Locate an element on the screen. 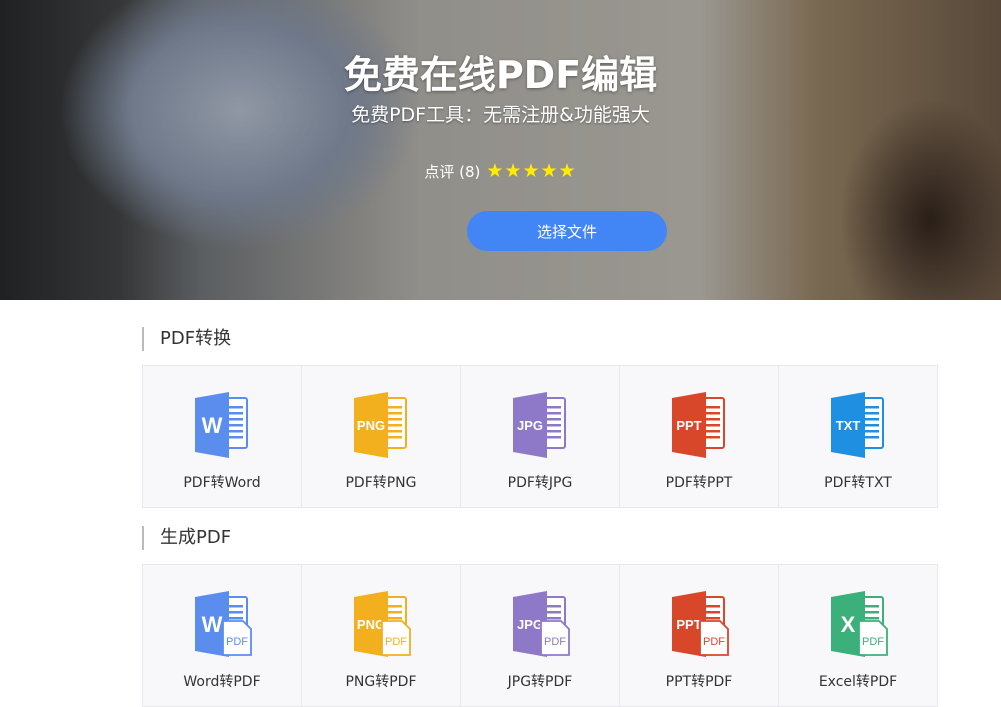 The image size is (1001, 707). txt-icon: TXT is located at coordinates (857, 425).